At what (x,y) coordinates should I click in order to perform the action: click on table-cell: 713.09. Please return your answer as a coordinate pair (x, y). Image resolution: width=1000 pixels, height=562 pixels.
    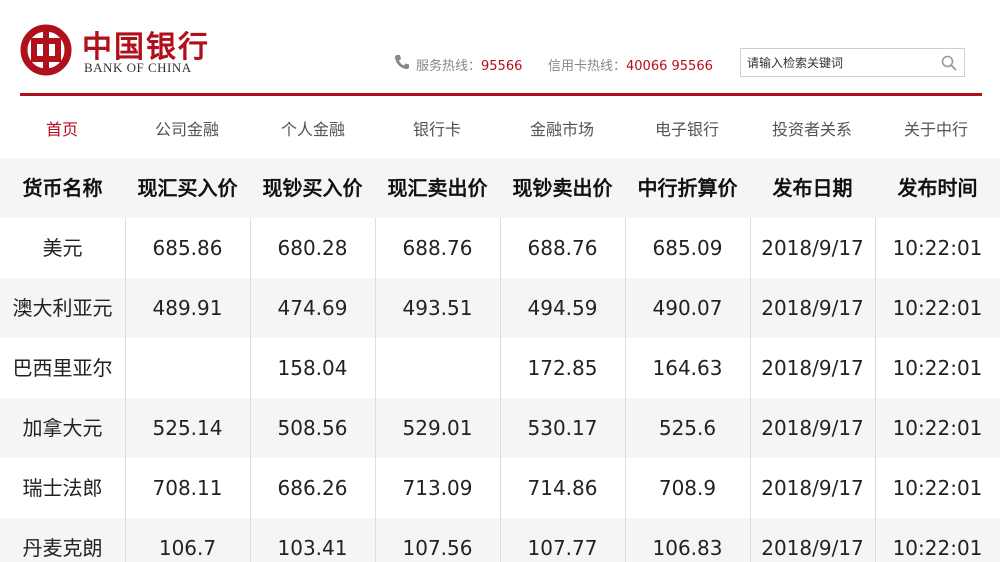
    Looking at the image, I should click on (437, 488).